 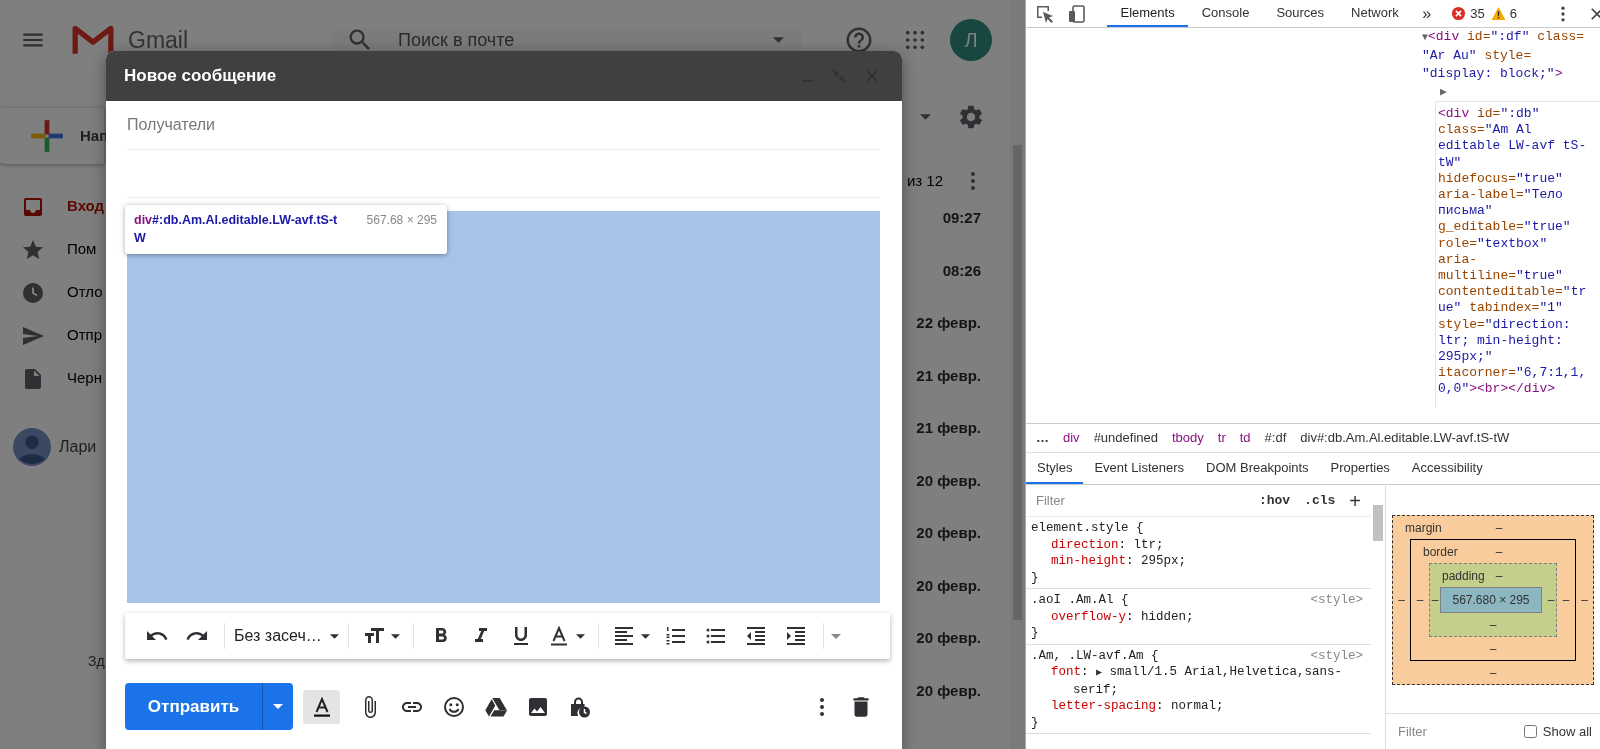 I want to click on plus-icon, so click(x=47, y=136).